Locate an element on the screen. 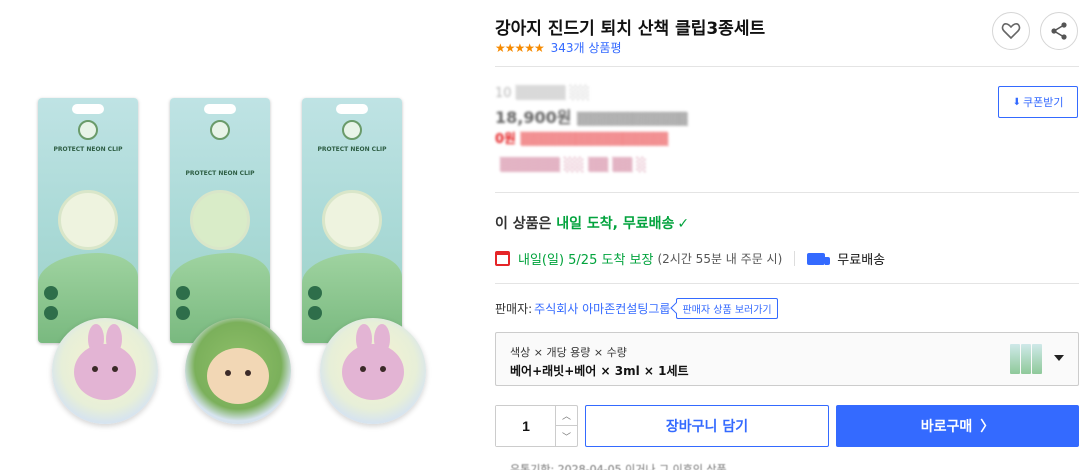 The width and height of the screenshot is (1091, 470). option-thumbnail is located at coordinates (1026, 359).